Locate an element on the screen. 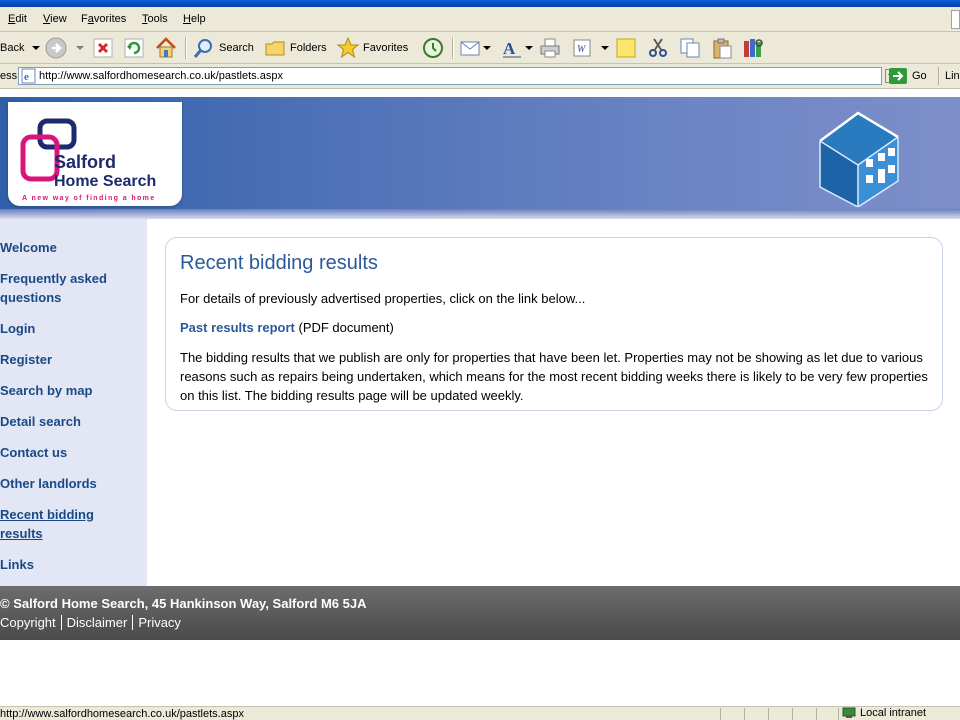 The width and height of the screenshot is (960, 720). refresh-icon is located at coordinates (134, 48).